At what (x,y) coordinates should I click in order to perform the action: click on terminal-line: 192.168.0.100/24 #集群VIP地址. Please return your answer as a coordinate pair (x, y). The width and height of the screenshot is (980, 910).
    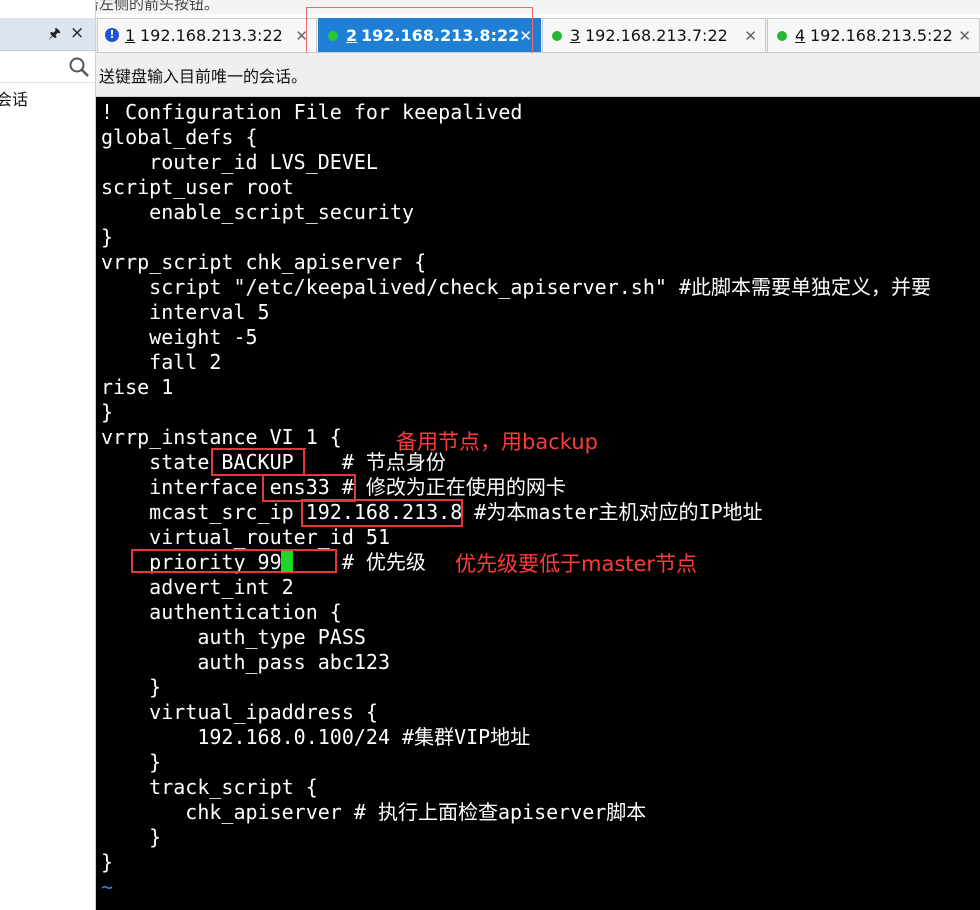
    Looking at the image, I should click on (316, 737).